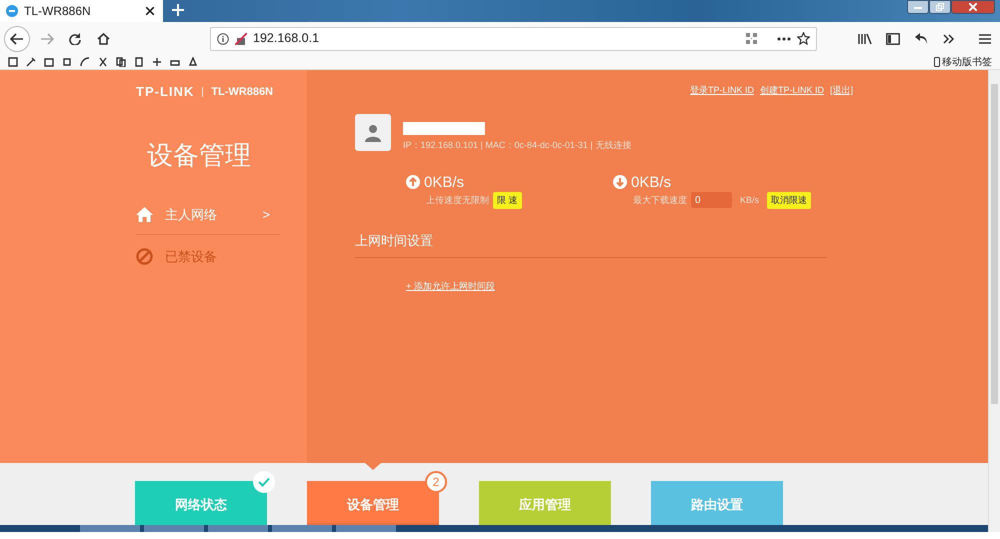 This screenshot has width=1000, height=539. Describe the element at coordinates (208, 213) in the screenshot. I see `sidebar-item: 主人网络 >` at that location.